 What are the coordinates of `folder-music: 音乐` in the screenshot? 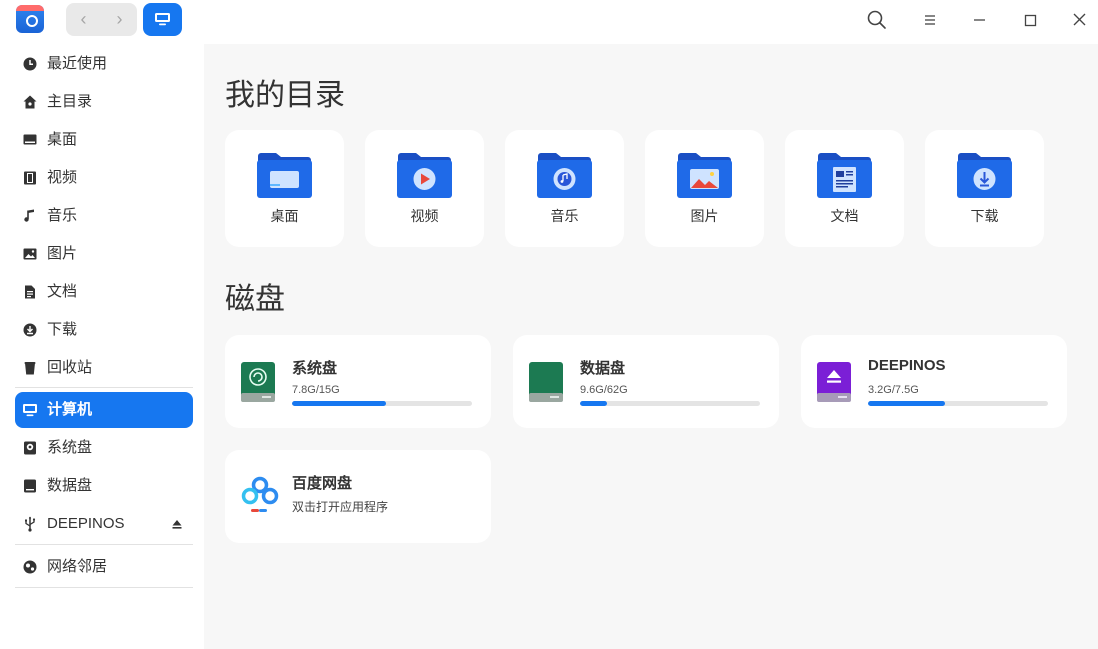 It's located at (564, 188).